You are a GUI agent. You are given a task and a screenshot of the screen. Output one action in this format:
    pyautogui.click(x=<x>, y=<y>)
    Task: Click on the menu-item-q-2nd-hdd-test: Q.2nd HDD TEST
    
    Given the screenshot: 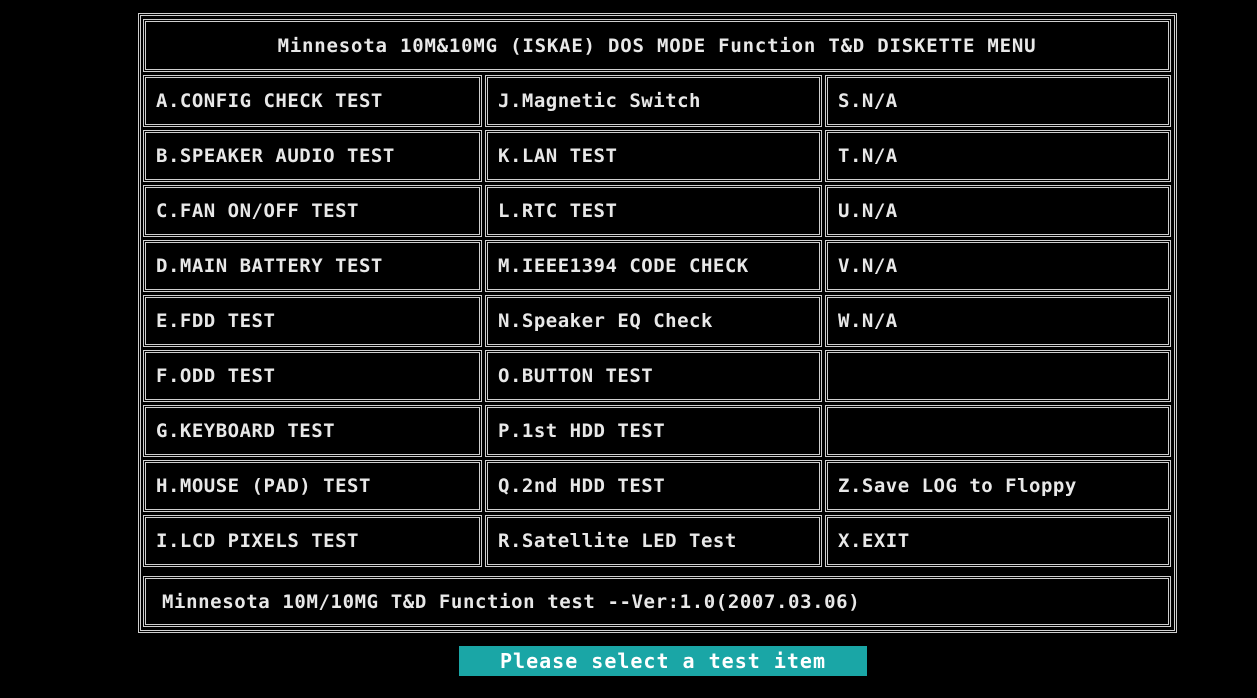 What is the action you would take?
    pyautogui.click(x=653, y=486)
    